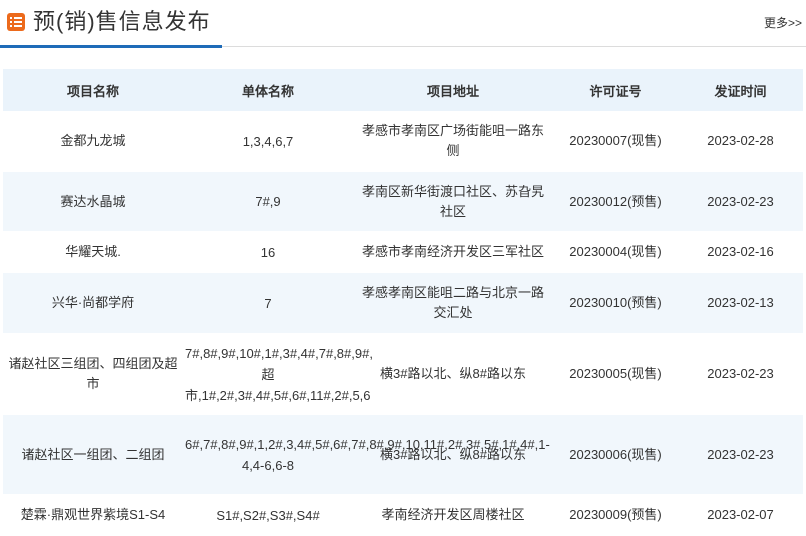 This screenshot has height=536, width=806. I want to click on column-header-date: 发证时间, so click(740, 90).